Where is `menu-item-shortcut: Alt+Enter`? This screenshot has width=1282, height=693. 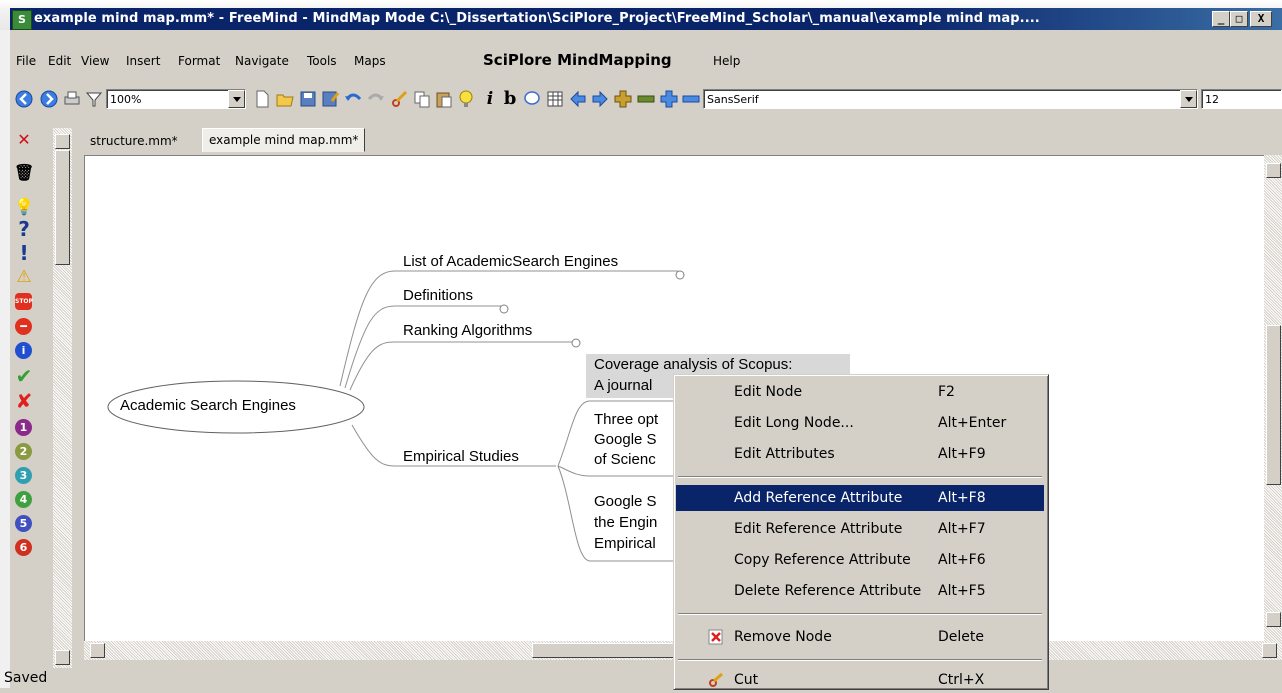 menu-item-shortcut: Alt+Enter is located at coordinates (972, 423).